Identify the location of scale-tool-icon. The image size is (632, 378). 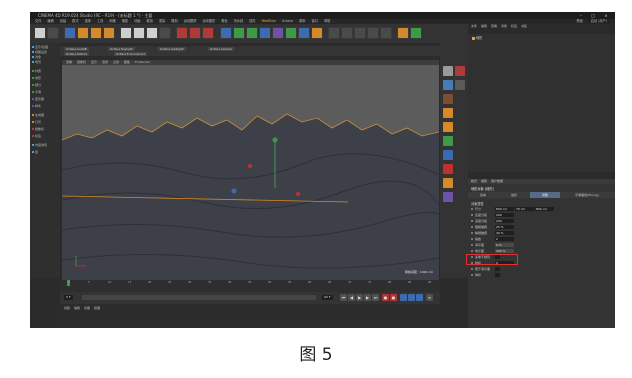
(96, 33).